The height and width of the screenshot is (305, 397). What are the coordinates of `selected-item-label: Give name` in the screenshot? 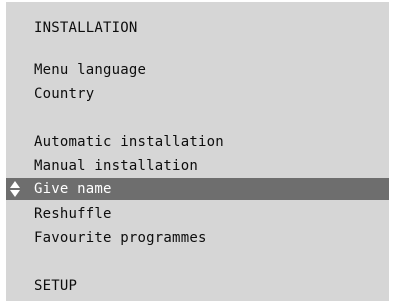 It's located at (73, 189).